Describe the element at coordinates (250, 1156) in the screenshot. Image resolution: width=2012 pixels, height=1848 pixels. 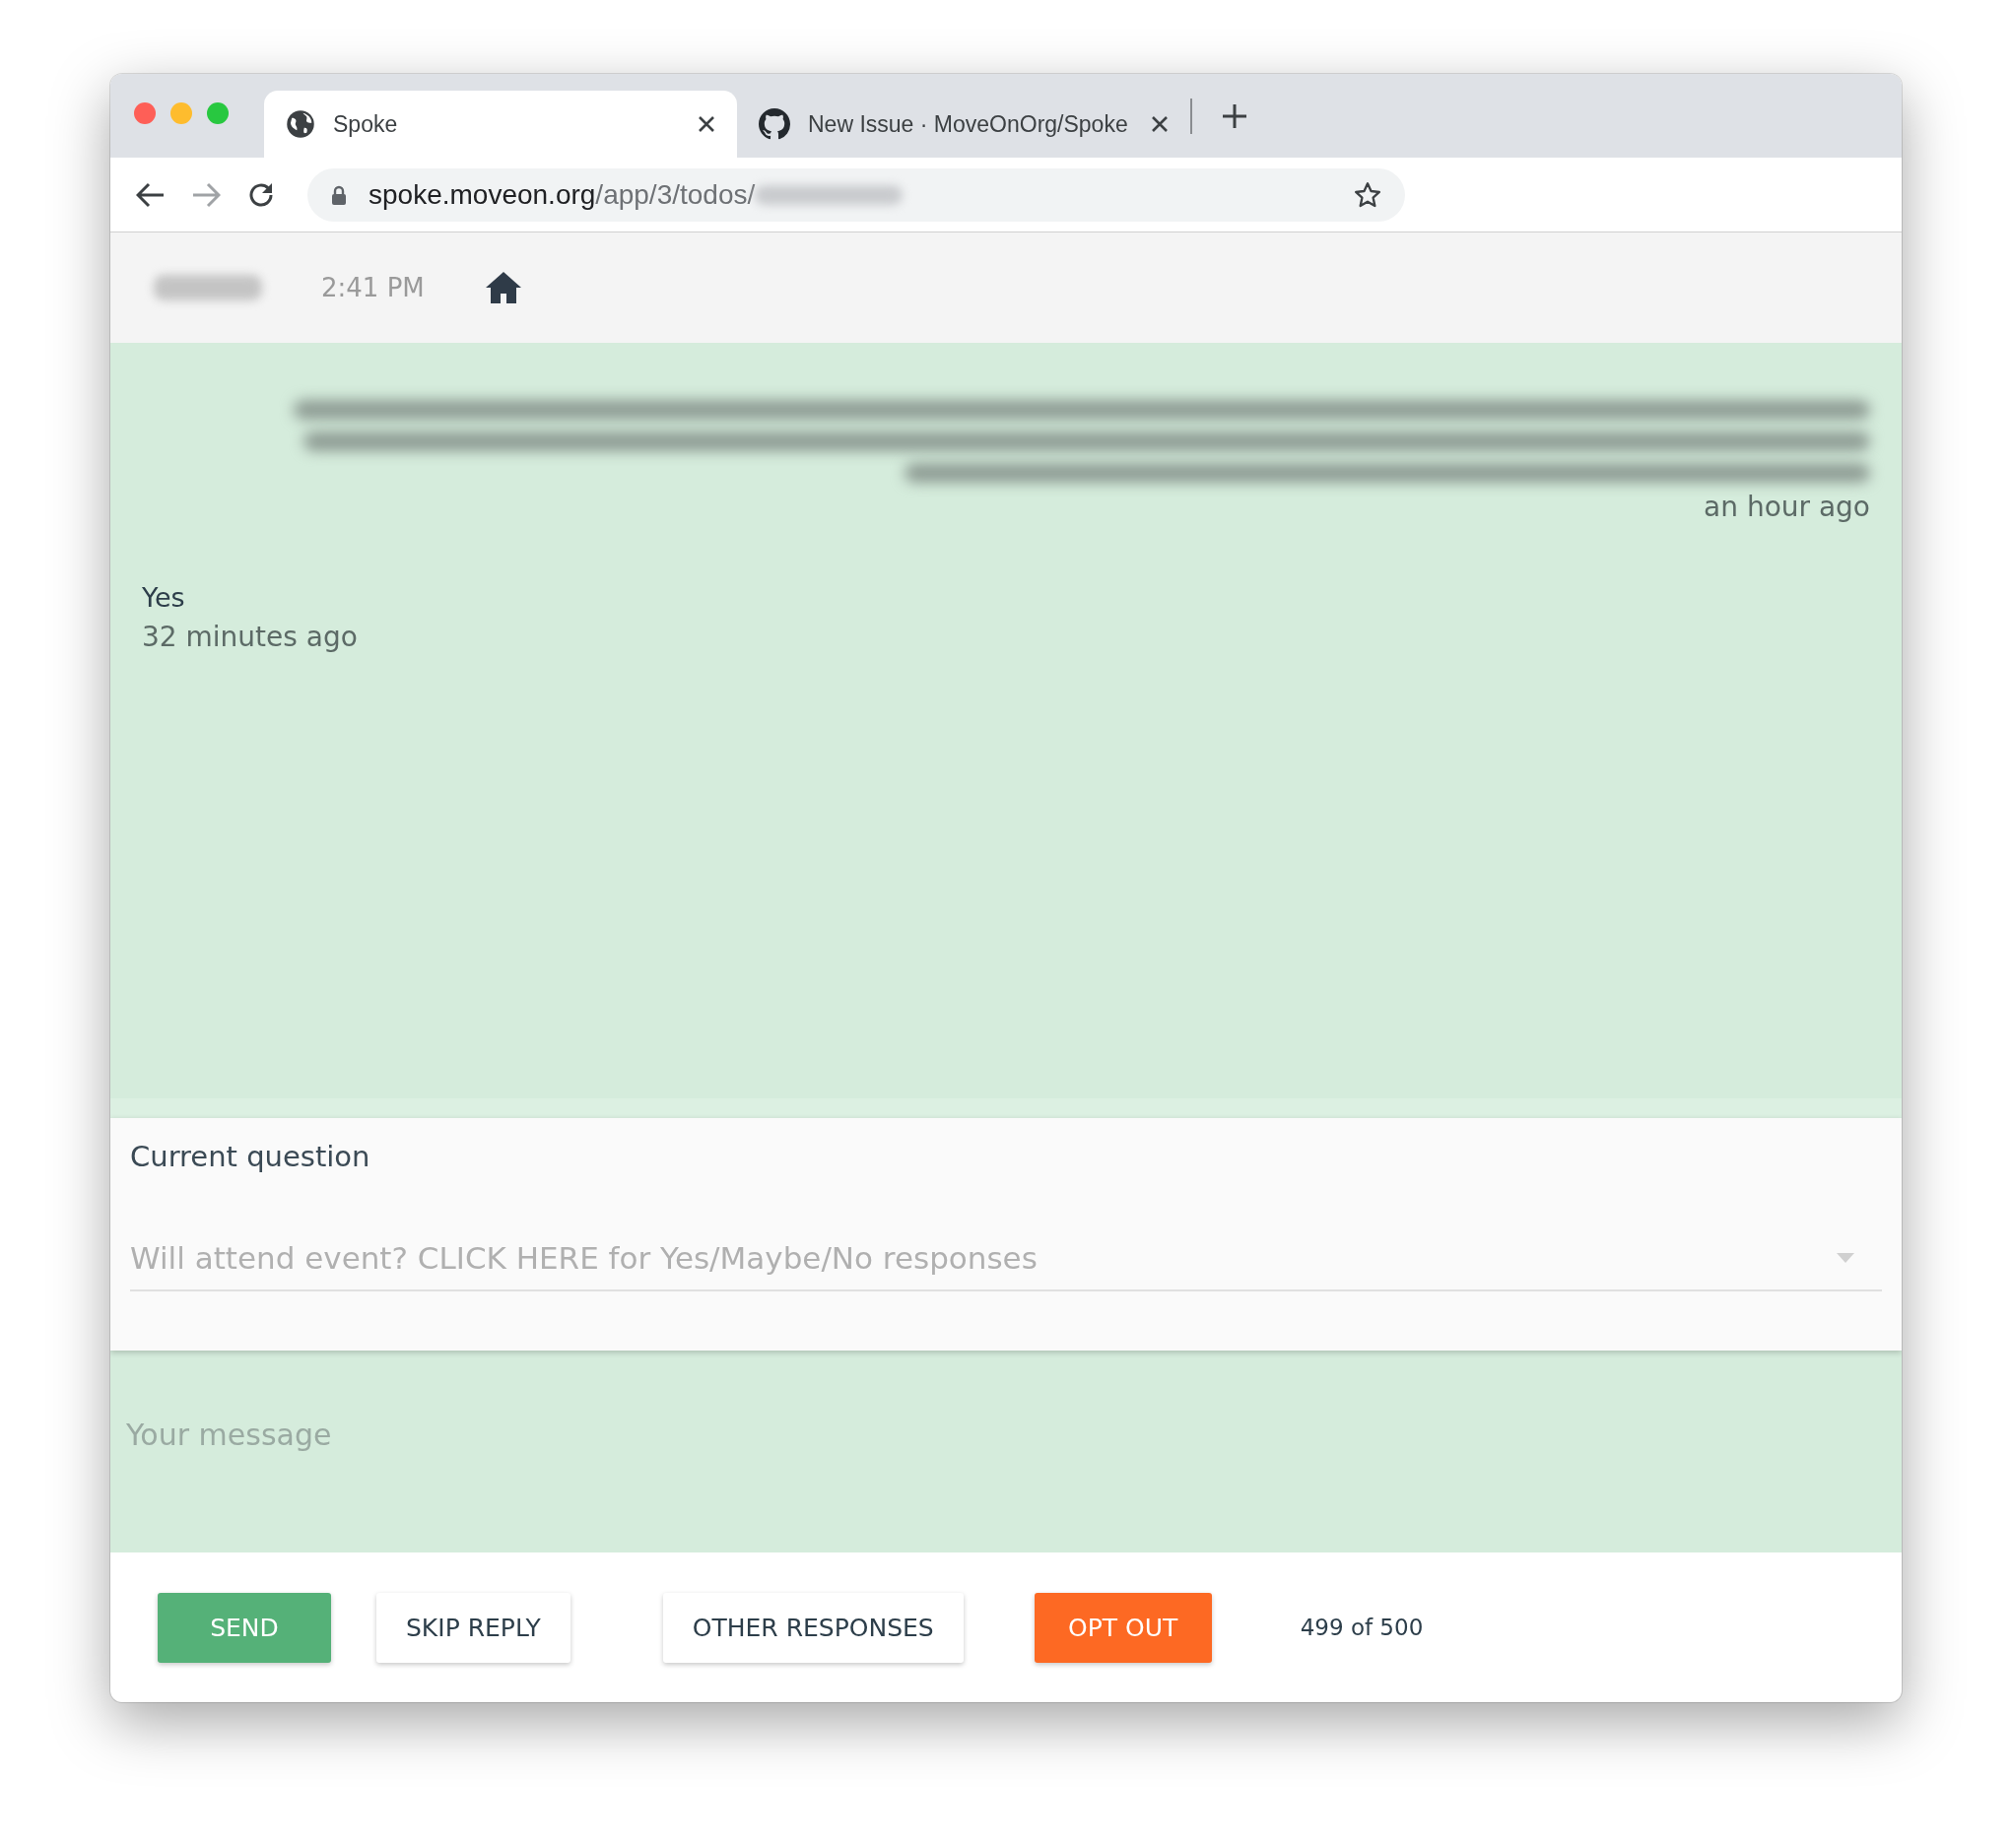
I see `panel-title: Current question` at that location.